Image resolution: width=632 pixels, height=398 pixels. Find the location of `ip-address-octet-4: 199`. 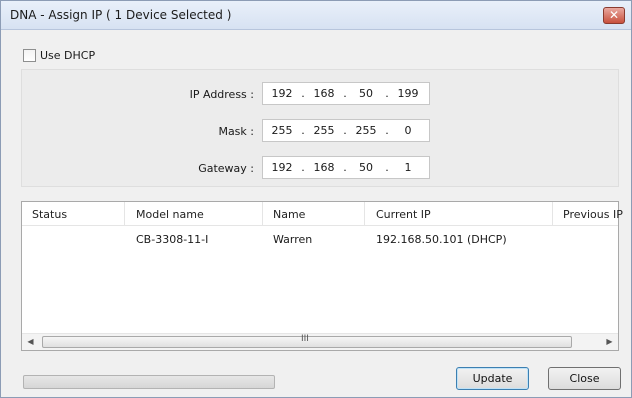

ip-address-octet-4: 199 is located at coordinates (408, 93).